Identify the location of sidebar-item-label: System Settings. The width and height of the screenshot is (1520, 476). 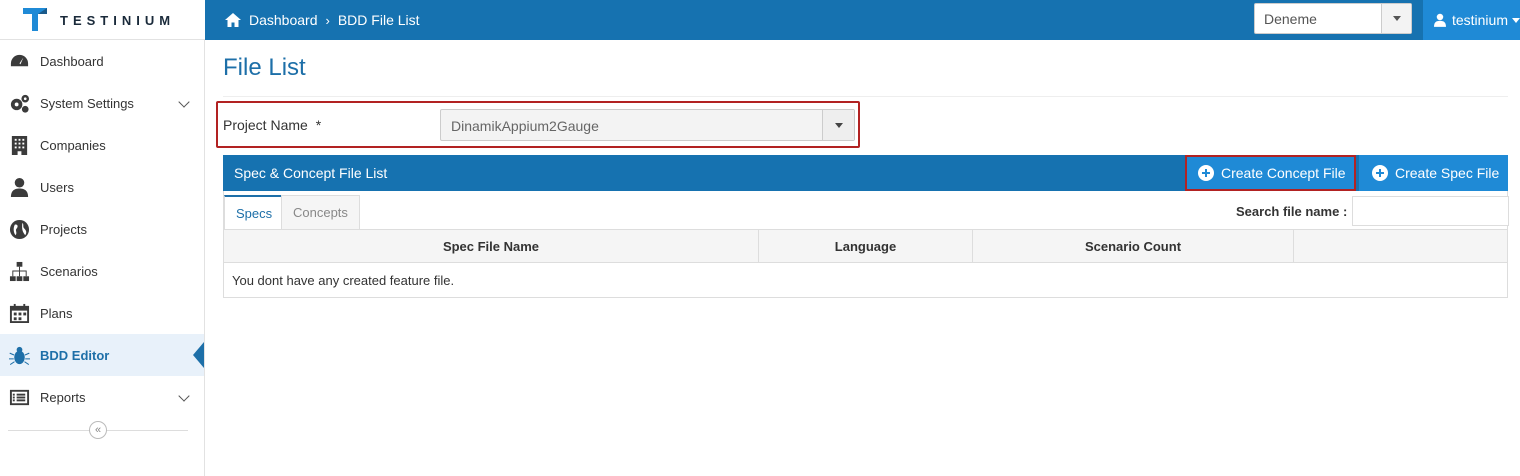
(87, 103).